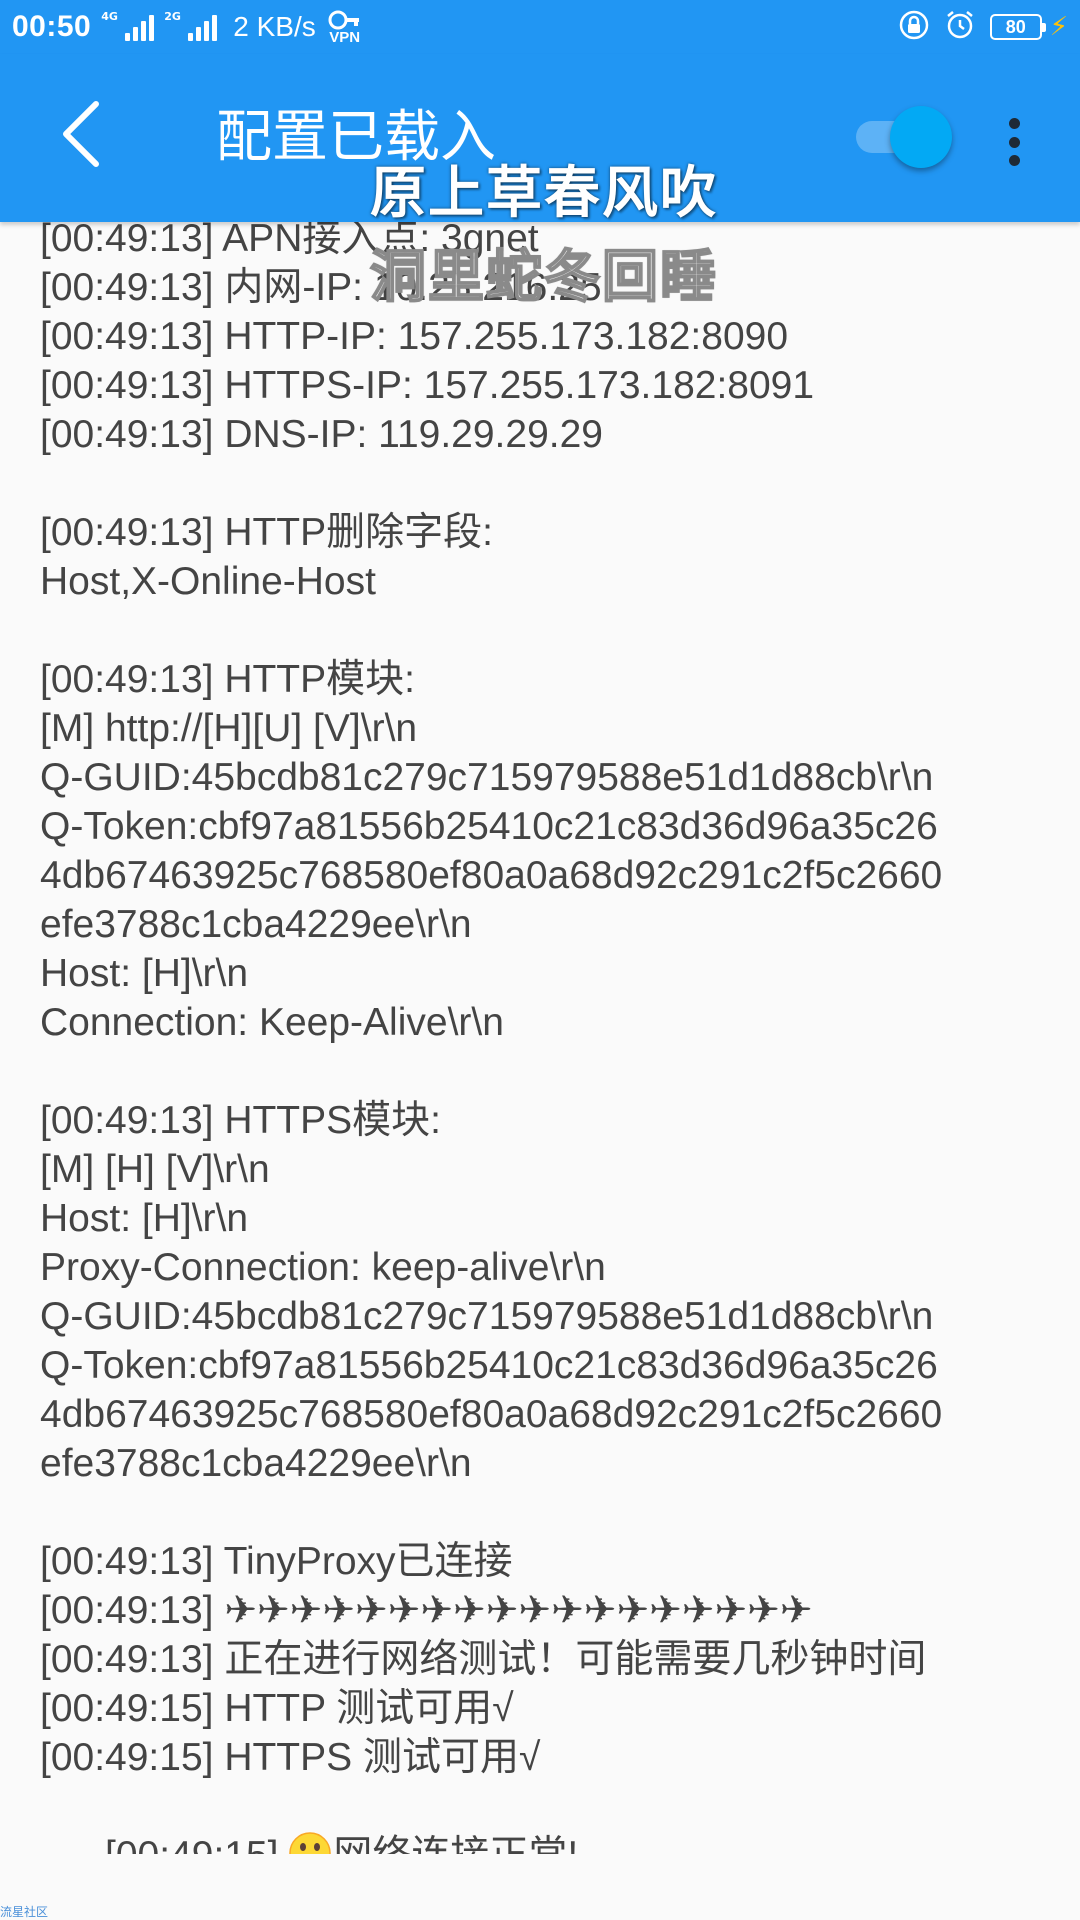 This screenshot has width=1080, height=1920. I want to click on more-options-button, so click(1014, 142).